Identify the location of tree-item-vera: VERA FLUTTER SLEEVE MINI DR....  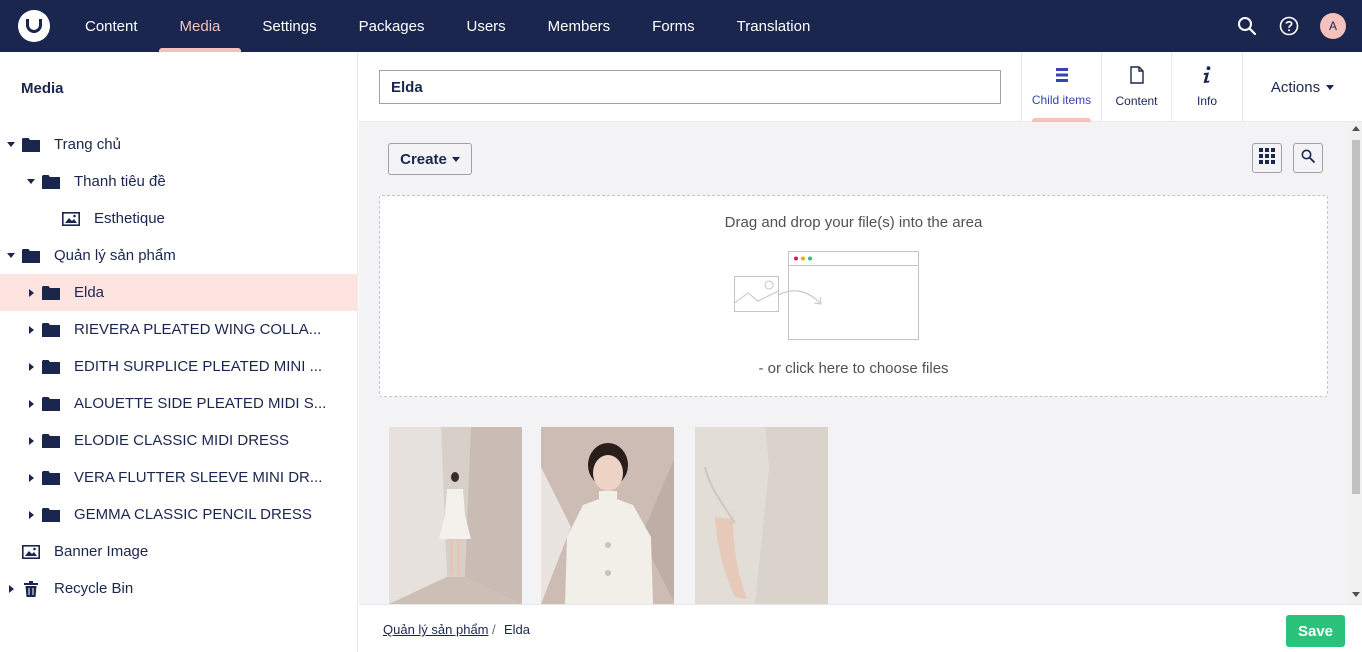
(179, 477).